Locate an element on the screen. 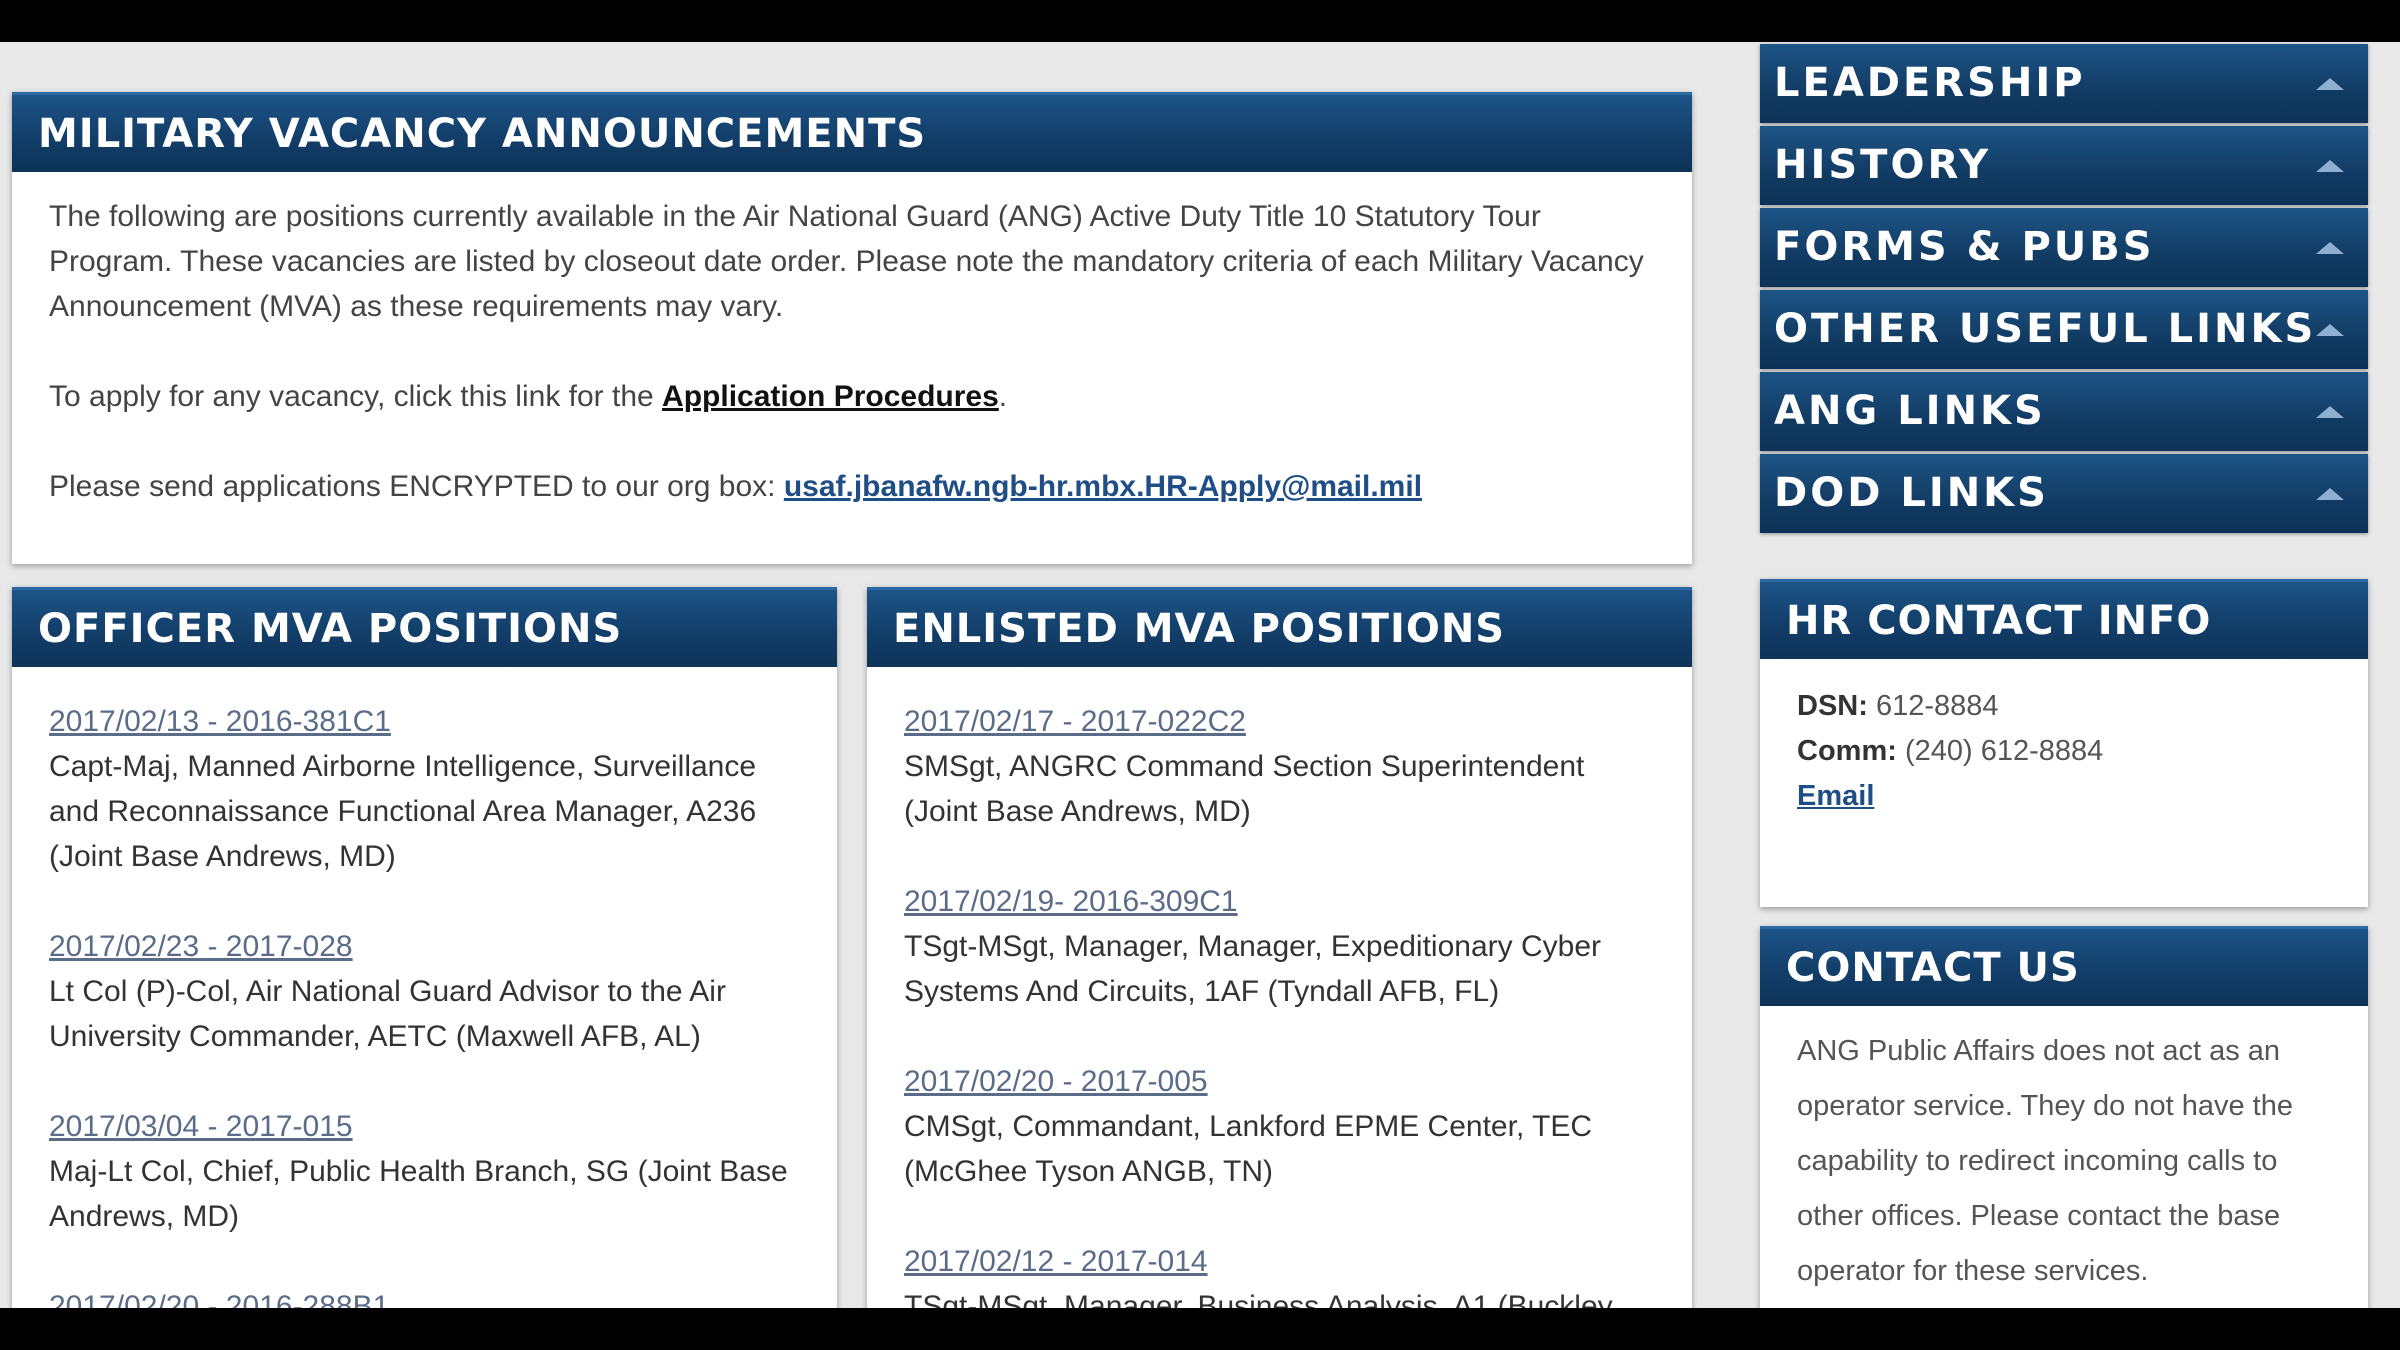  position-link: 2017/02/20 - 2016-288B1 is located at coordinates (424, 1296).